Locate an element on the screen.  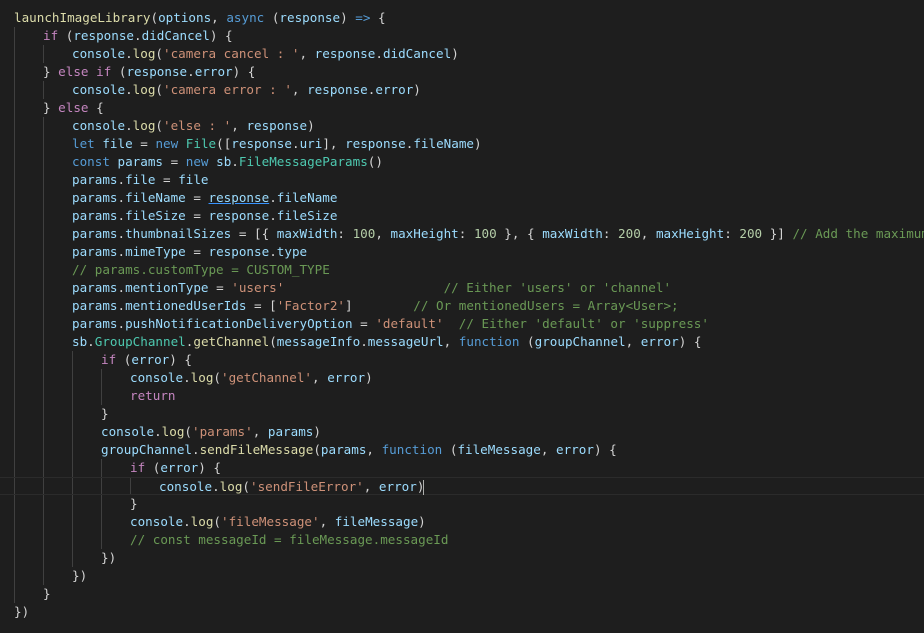
code-token: let is located at coordinates (83, 143).